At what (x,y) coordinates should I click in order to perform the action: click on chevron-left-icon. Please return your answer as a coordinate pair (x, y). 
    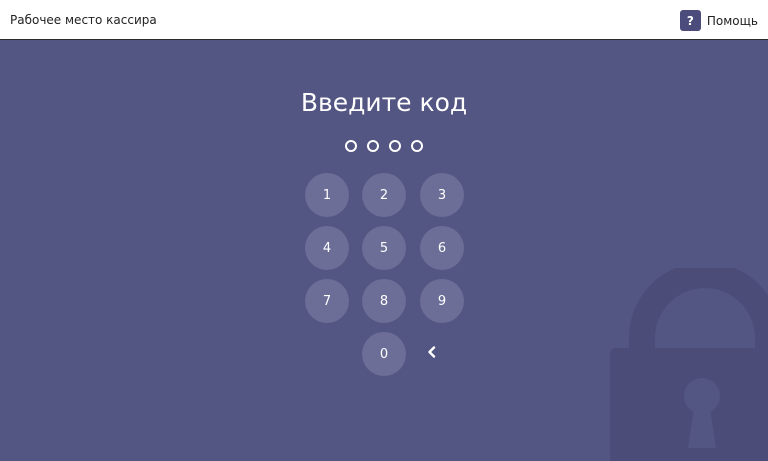
    Looking at the image, I should click on (432, 352).